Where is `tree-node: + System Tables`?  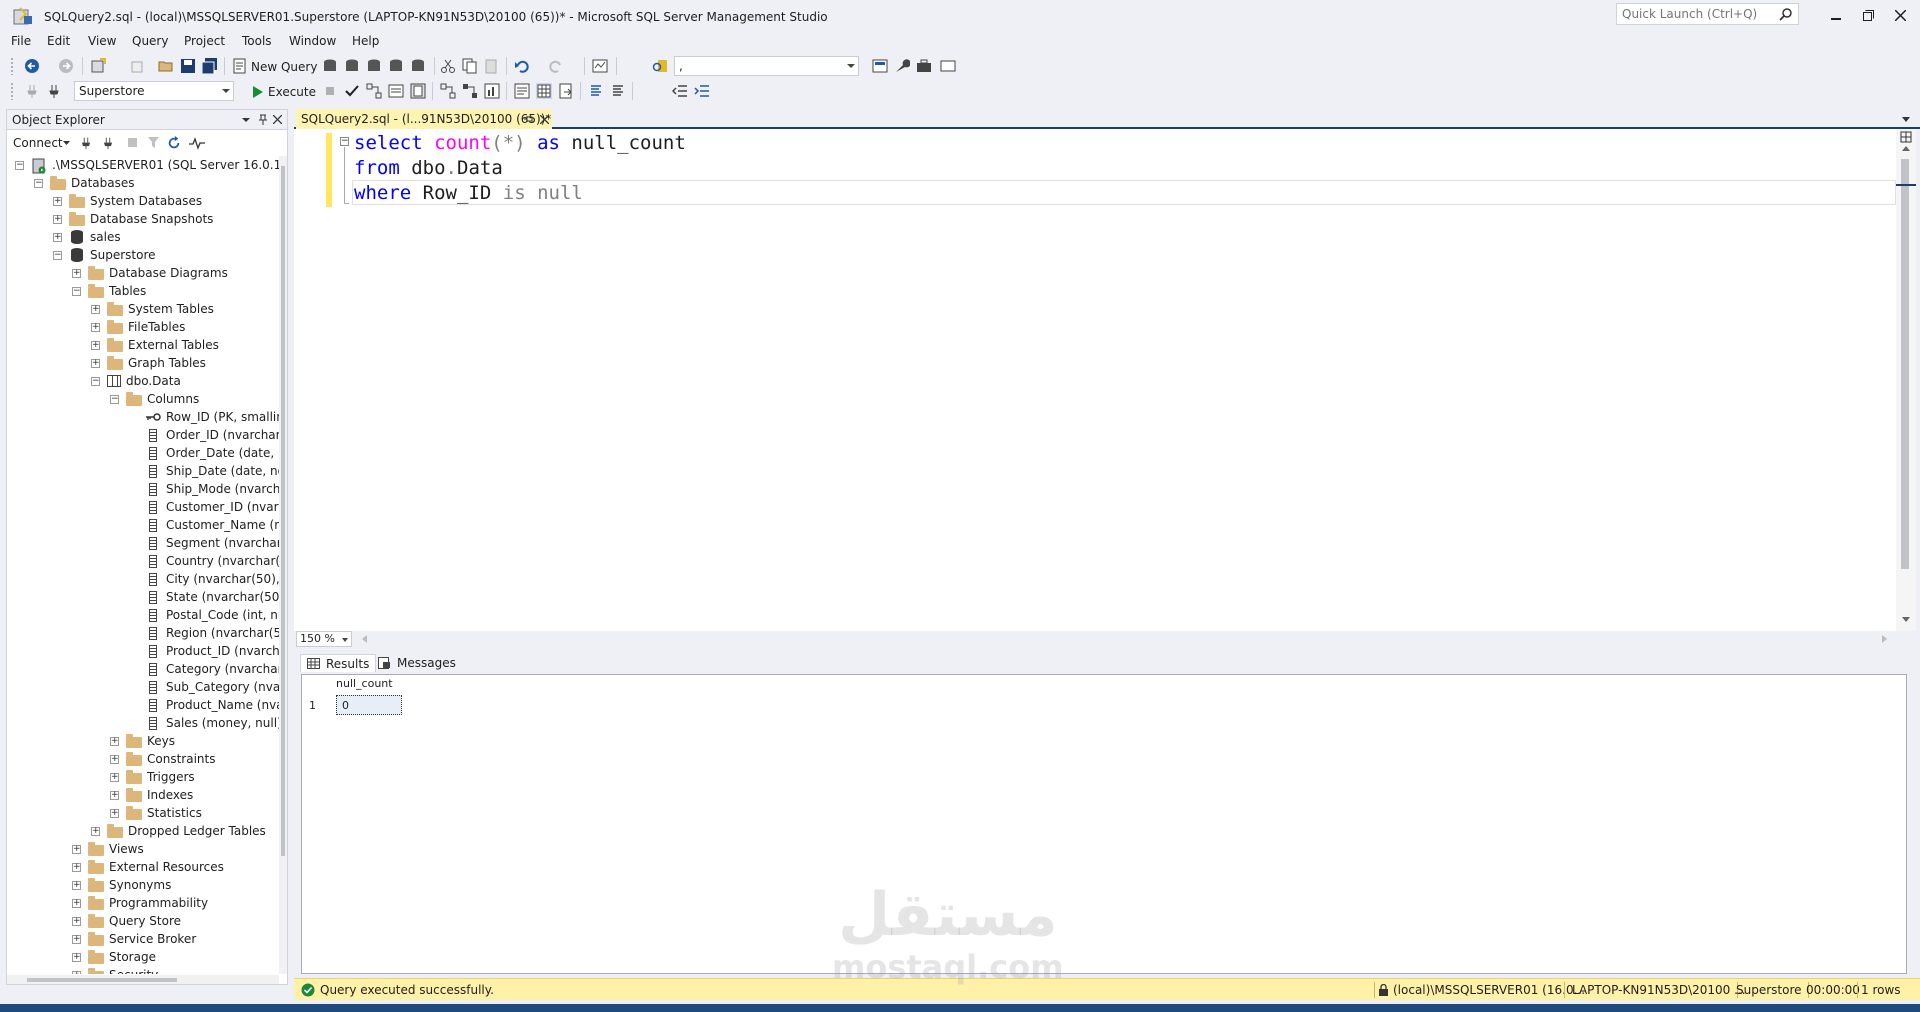 tree-node: + System Tables is located at coordinates (152, 309).